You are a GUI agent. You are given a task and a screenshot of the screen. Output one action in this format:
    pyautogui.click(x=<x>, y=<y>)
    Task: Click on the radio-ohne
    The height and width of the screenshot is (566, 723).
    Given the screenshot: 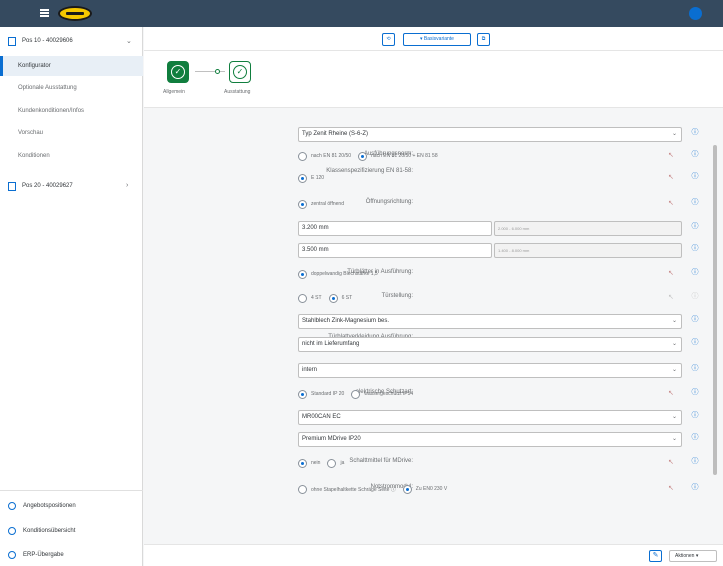 What is the action you would take?
    pyautogui.click(x=302, y=489)
    